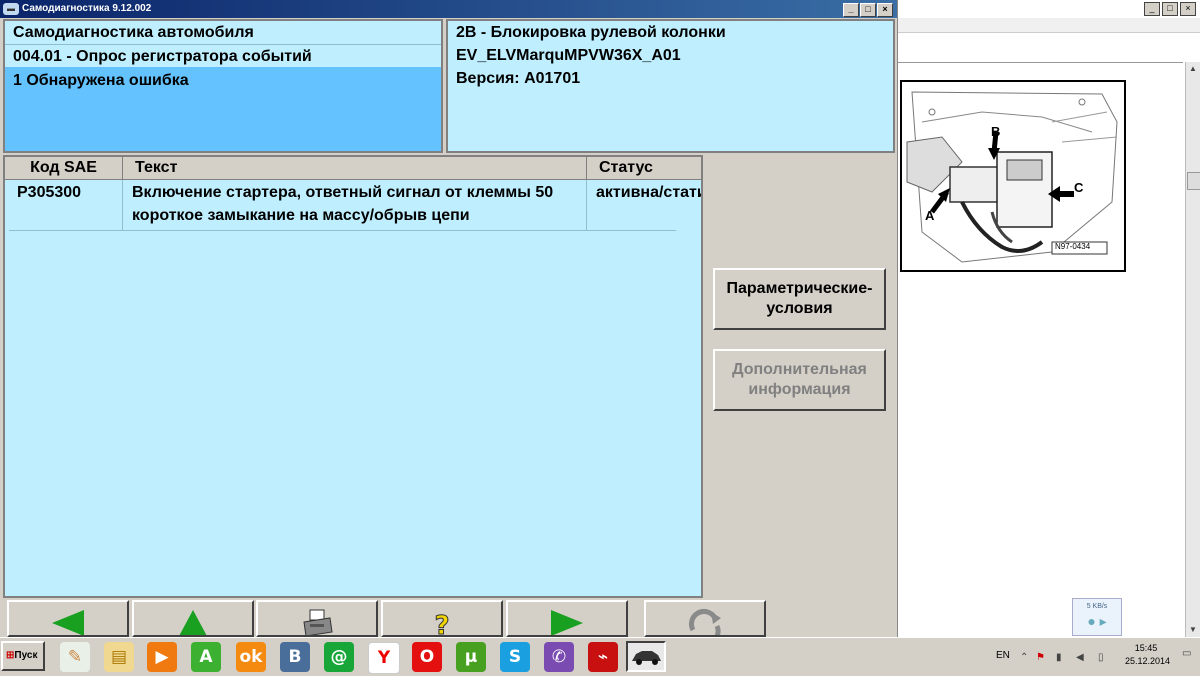 Image resolution: width=1200 pixels, height=676 pixels. Describe the element at coordinates (1193, 181) in the screenshot. I see `scroll-thumb` at that location.